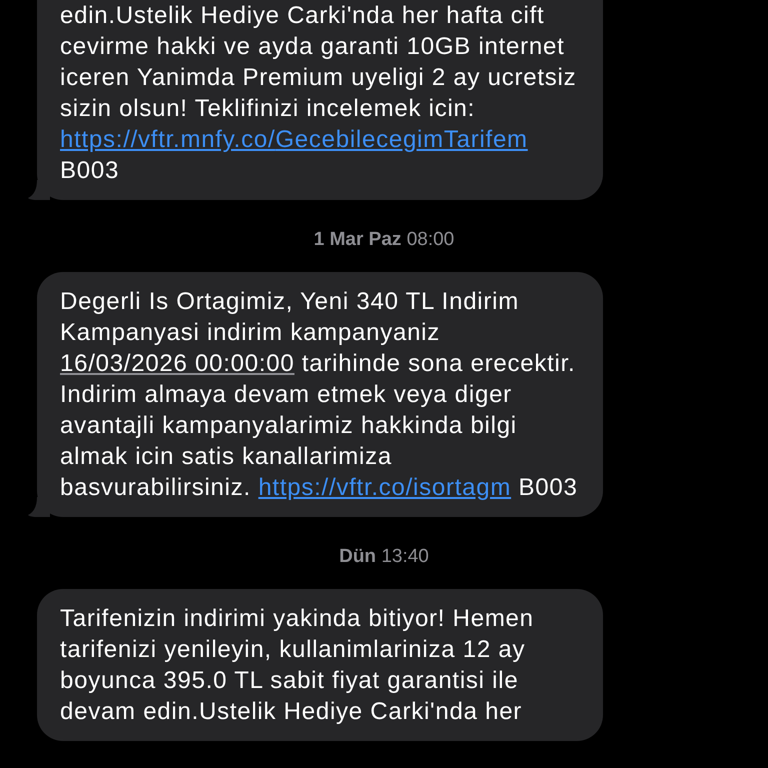 This screenshot has height=768, width=768. I want to click on timestamp-day: 1 Mar Paz, so click(358, 239).